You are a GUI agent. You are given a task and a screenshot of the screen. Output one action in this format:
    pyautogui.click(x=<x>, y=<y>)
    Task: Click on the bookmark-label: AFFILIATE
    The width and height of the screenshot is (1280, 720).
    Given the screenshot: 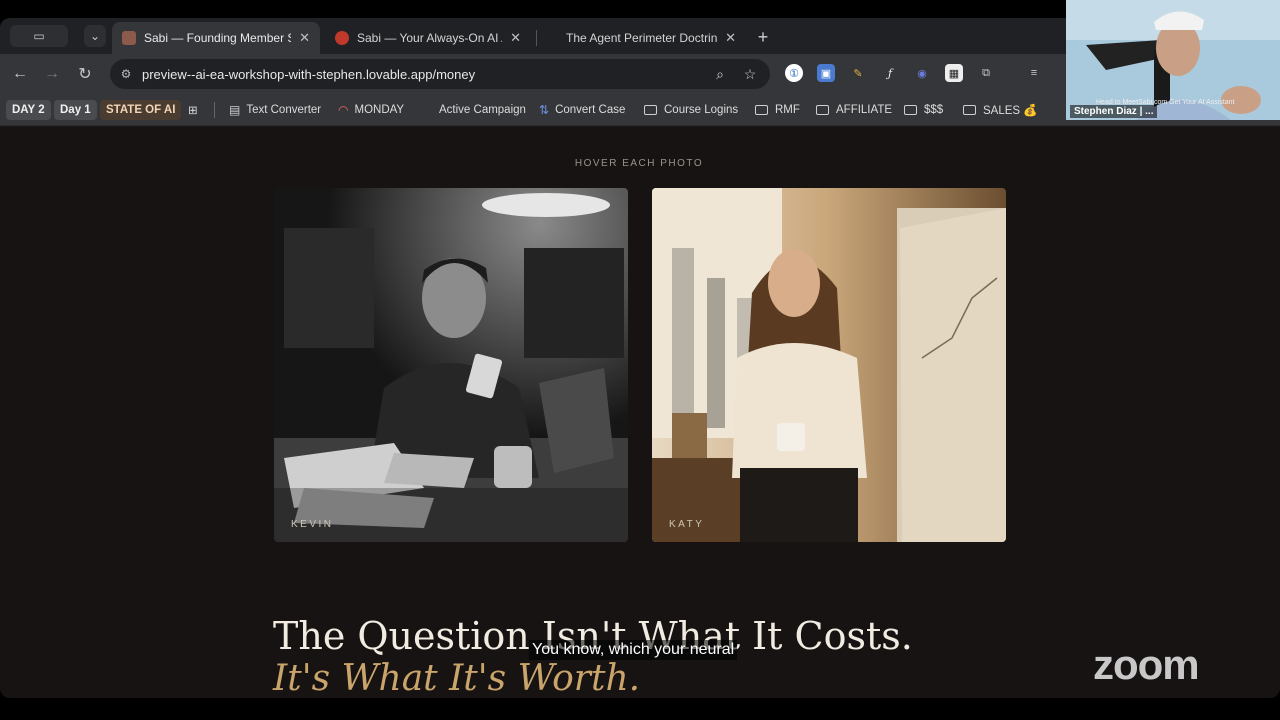 What is the action you would take?
    pyautogui.click(x=864, y=110)
    